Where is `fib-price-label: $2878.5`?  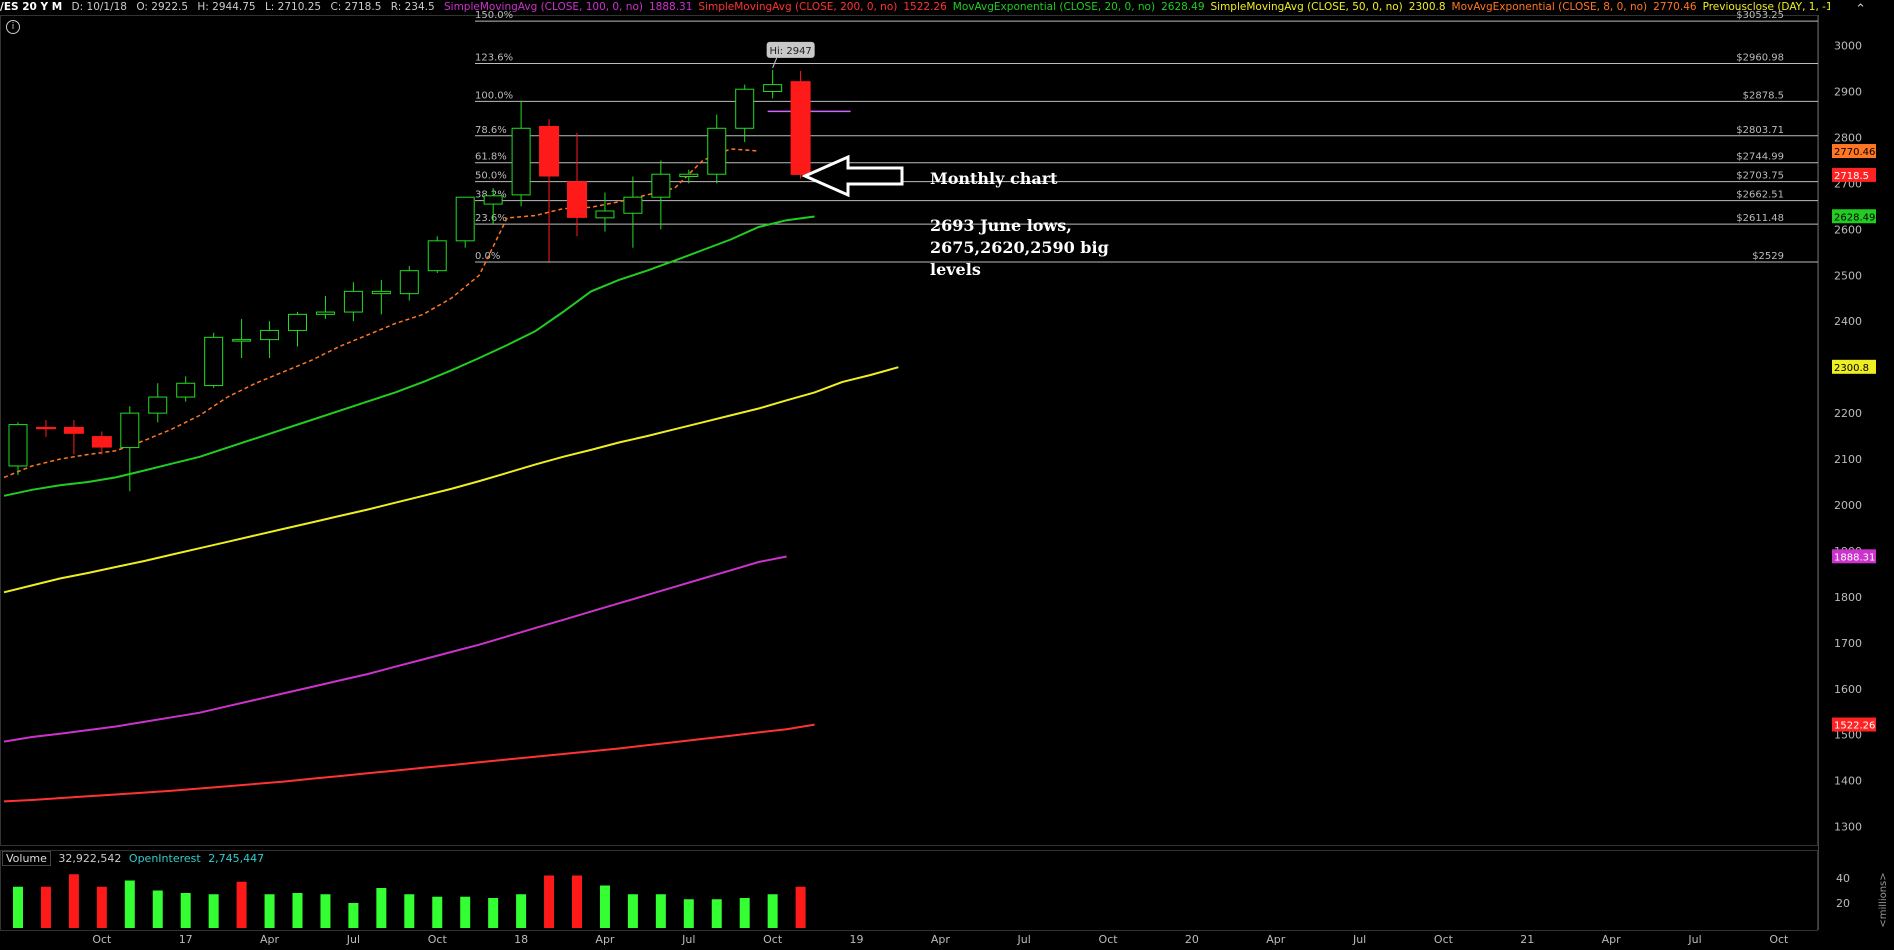 fib-price-label: $2878.5 is located at coordinates (1763, 95).